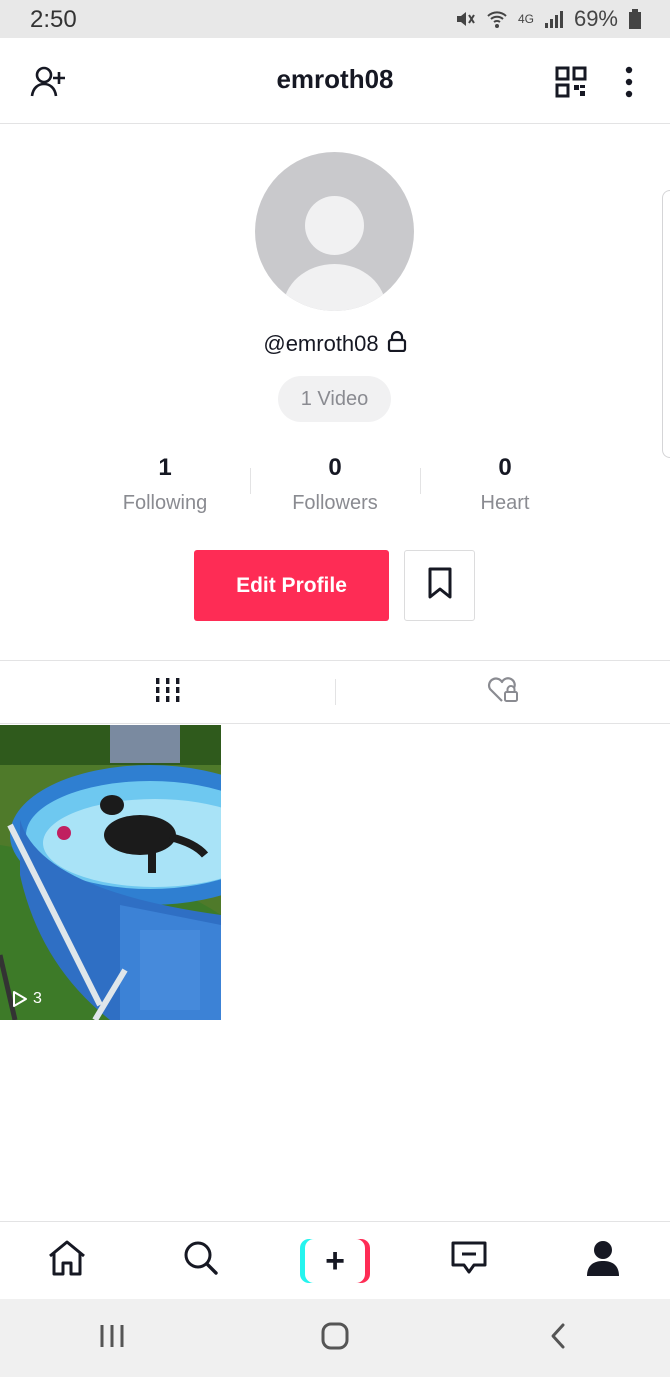 The height and width of the screenshot is (1377, 670). What do you see at coordinates (334, 287) in the screenshot?
I see `avatar-body-shape` at bounding box center [334, 287].